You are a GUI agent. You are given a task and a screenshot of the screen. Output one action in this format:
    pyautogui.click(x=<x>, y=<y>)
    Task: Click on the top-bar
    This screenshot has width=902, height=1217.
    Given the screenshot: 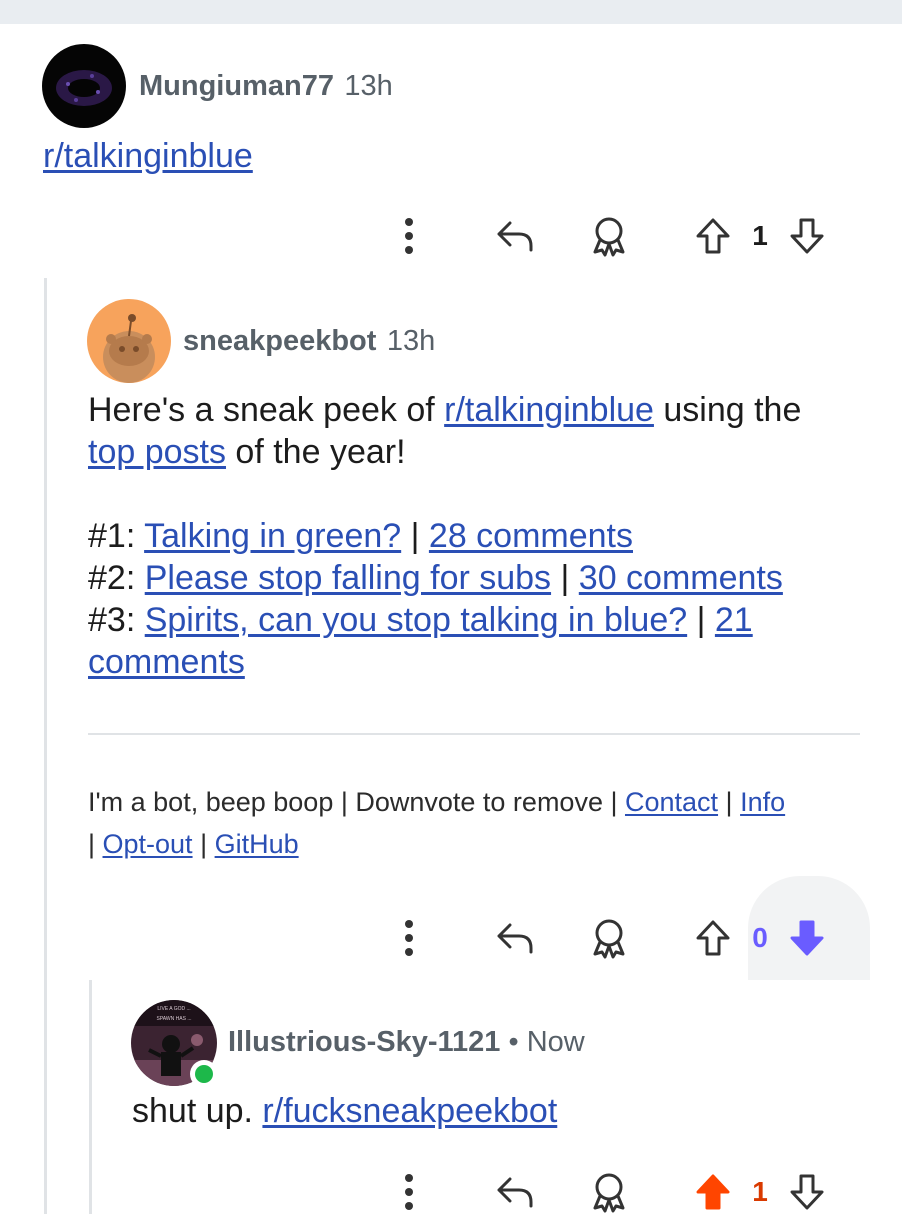 What is the action you would take?
    pyautogui.click(x=451, y=12)
    